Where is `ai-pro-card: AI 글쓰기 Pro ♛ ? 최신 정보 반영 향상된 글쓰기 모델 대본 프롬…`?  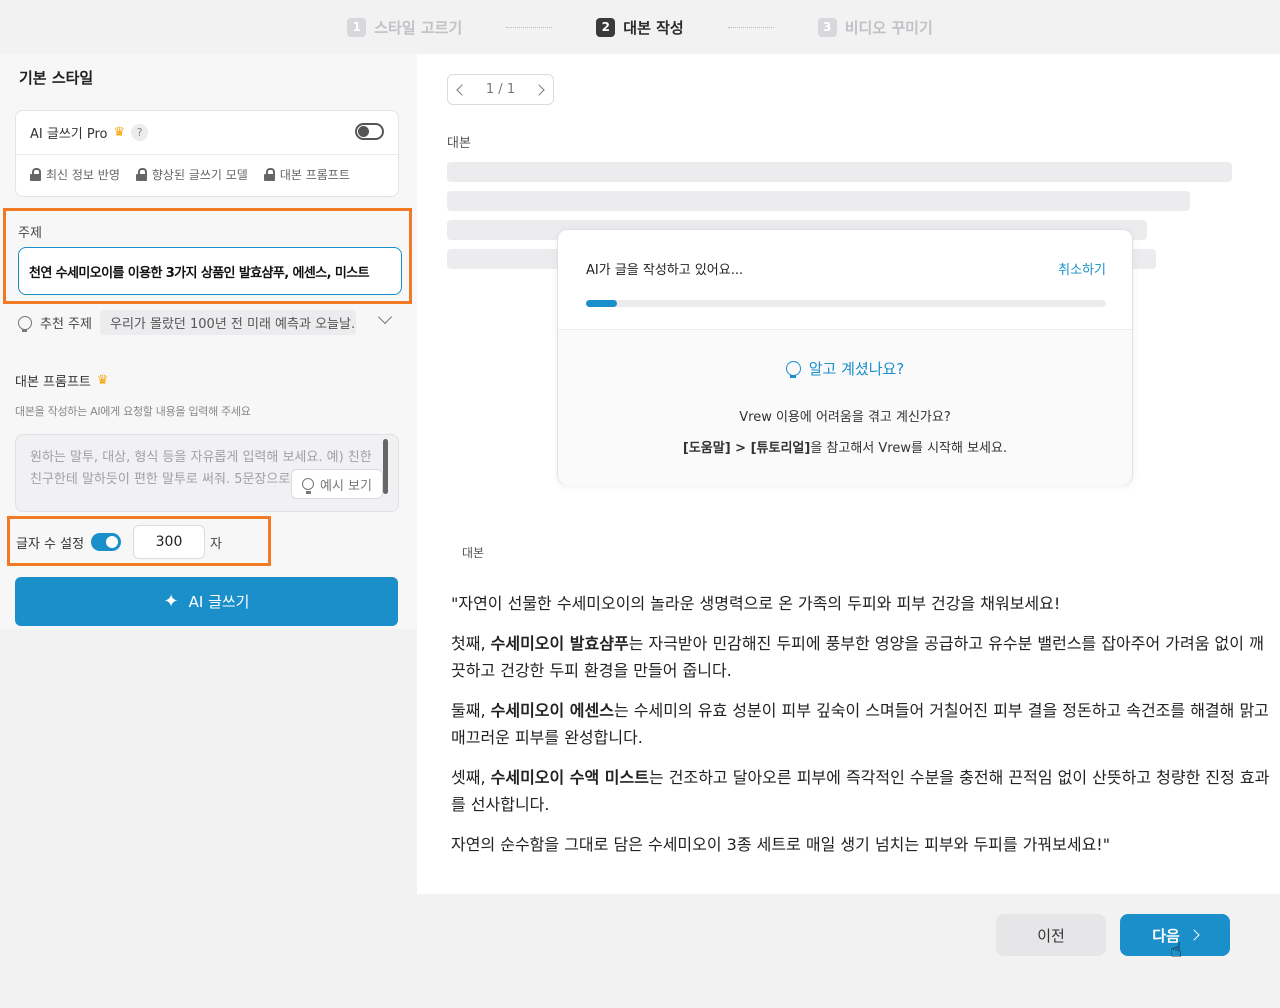 ai-pro-card: AI 글쓰기 Pro ♛ ? 최신 정보 반영 향상된 글쓰기 모델 대본 프롬… is located at coordinates (207, 153).